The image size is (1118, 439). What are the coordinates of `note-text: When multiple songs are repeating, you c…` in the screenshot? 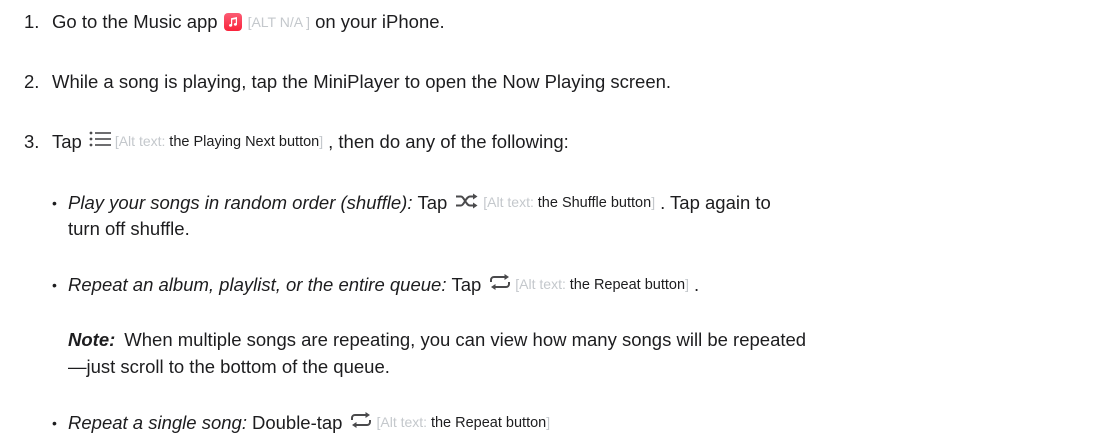 It's located at (465, 339).